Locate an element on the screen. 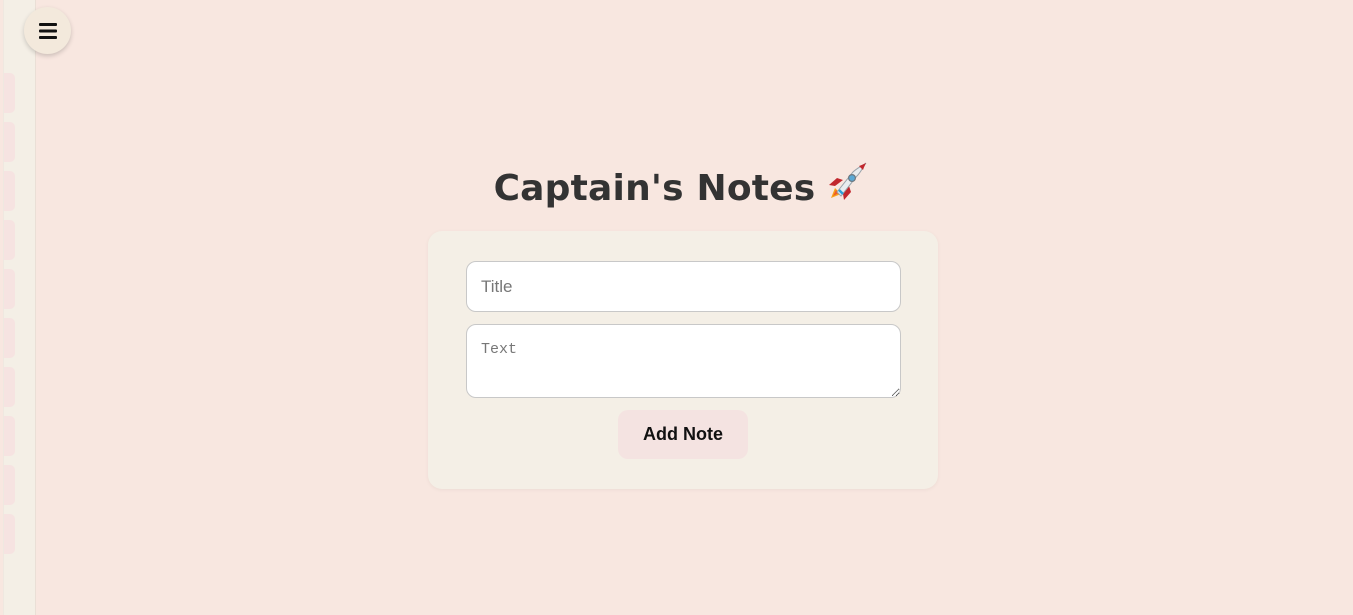 The image size is (1353, 615). text-input is located at coordinates (683, 361).